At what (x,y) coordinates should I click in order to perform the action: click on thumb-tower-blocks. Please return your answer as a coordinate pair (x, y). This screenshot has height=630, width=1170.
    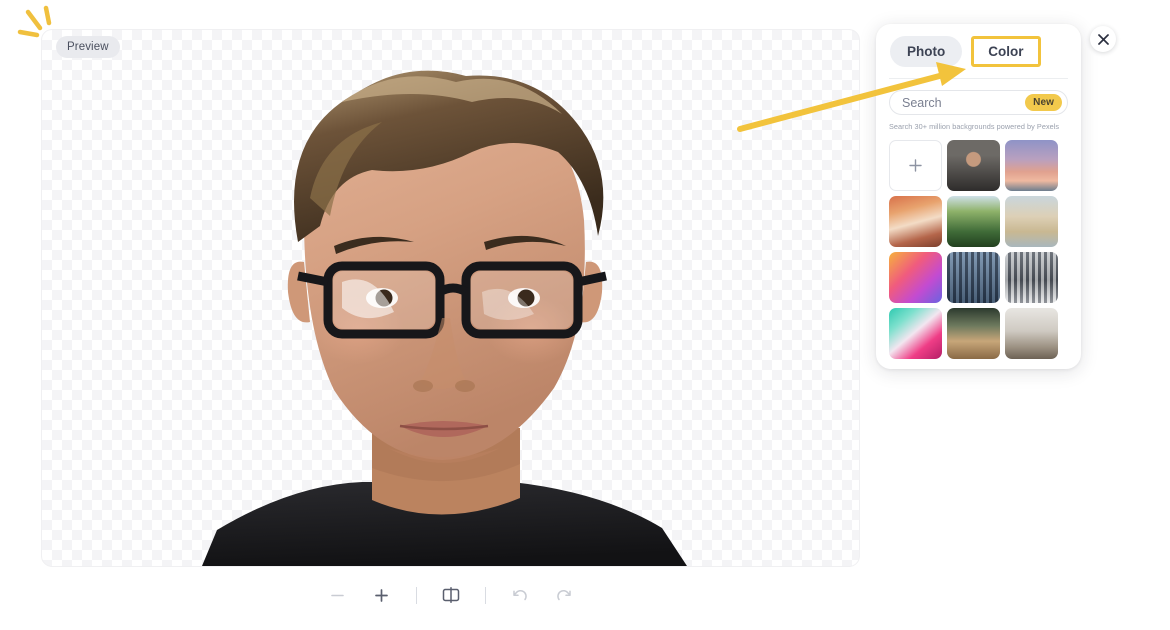
    Looking at the image, I should click on (973, 277).